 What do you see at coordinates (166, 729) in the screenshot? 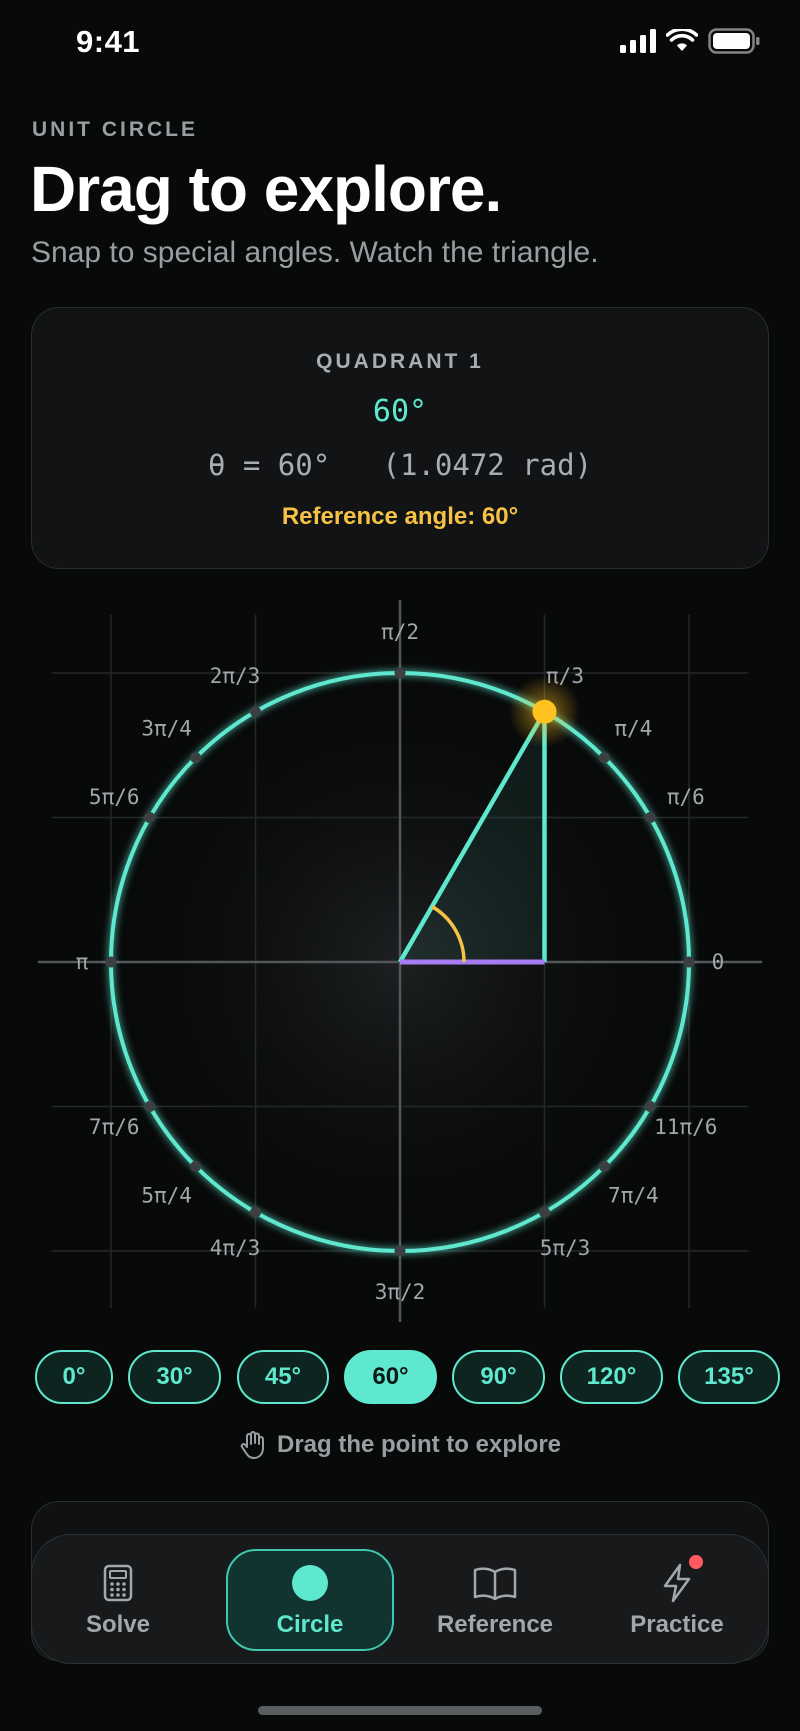
I see `angle-label: 3π/4` at bounding box center [166, 729].